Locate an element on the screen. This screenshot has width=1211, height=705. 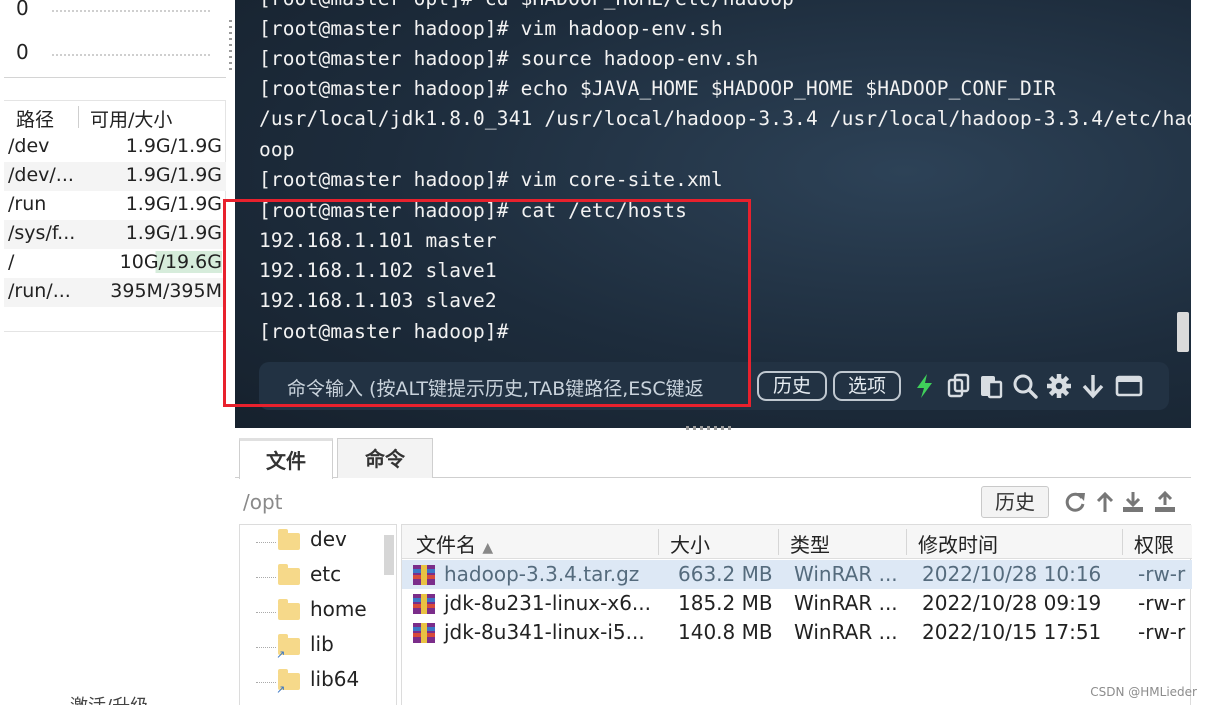
terminal-line: oop is located at coordinates (277, 149).